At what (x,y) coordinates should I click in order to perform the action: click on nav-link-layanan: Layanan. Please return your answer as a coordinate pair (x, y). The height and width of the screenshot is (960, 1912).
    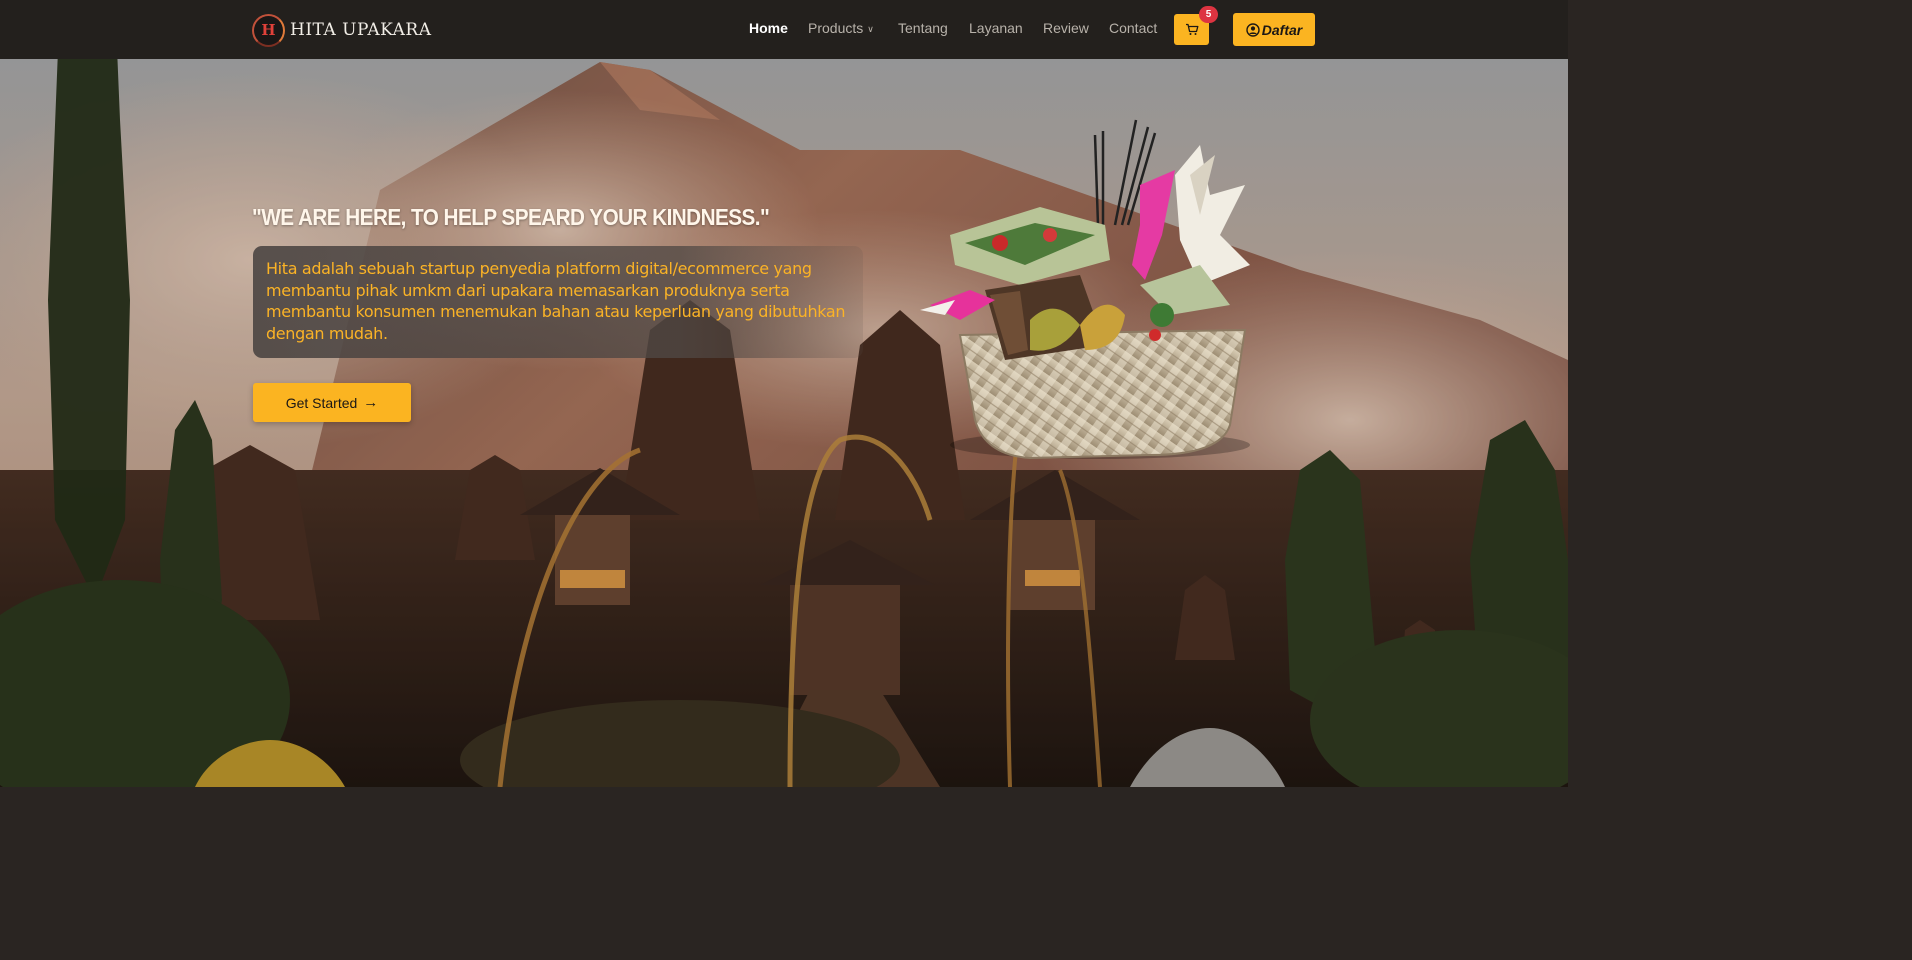
    Looking at the image, I should click on (996, 28).